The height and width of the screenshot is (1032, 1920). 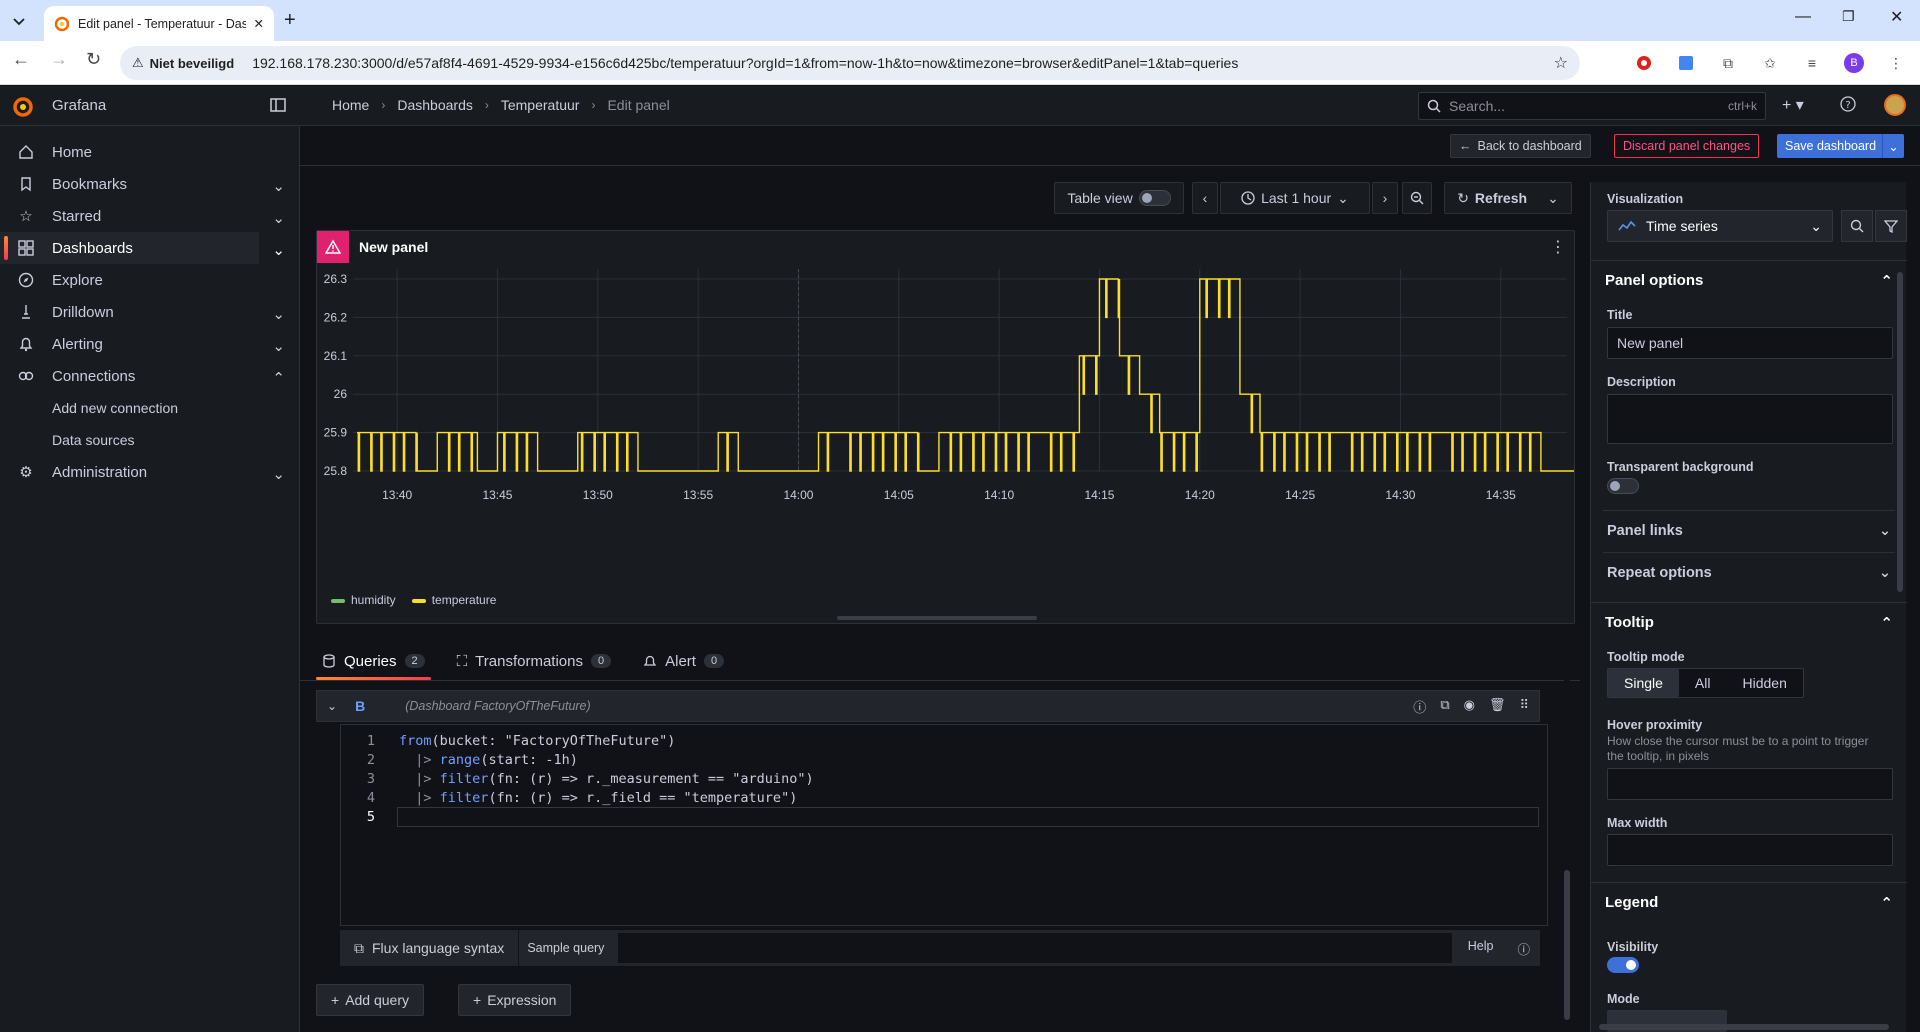 I want to click on sidebar-item-dashboards: Dashboards ⌄, so click(x=142, y=248).